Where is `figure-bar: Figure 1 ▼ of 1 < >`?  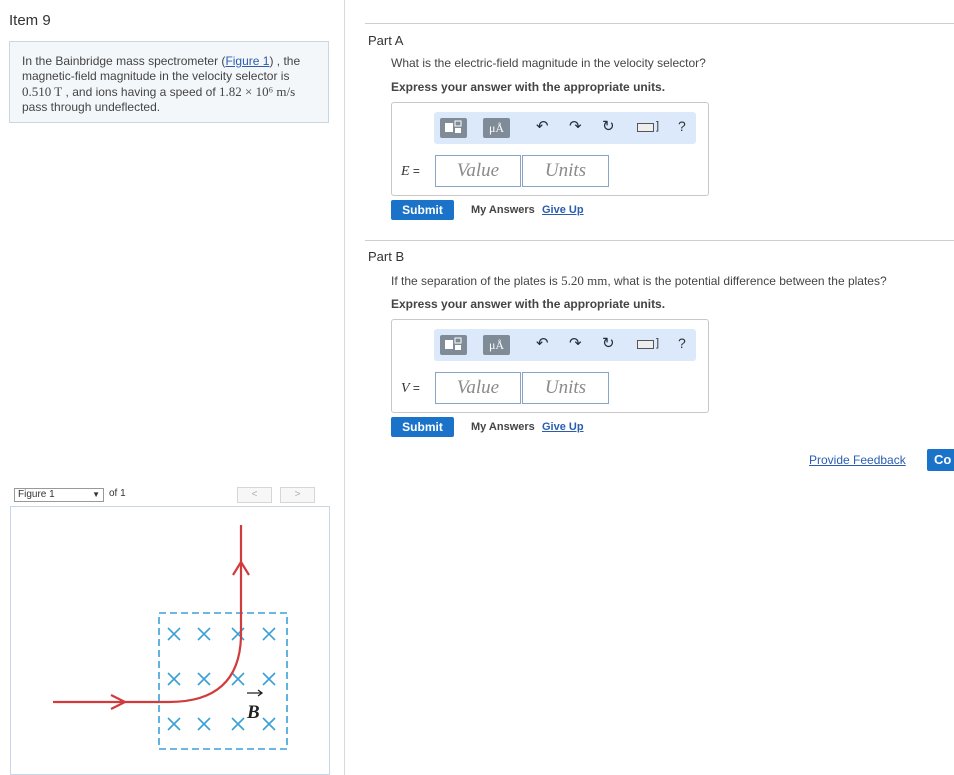
figure-bar: Figure 1 ▼ of 1 < > is located at coordinates (169, 495).